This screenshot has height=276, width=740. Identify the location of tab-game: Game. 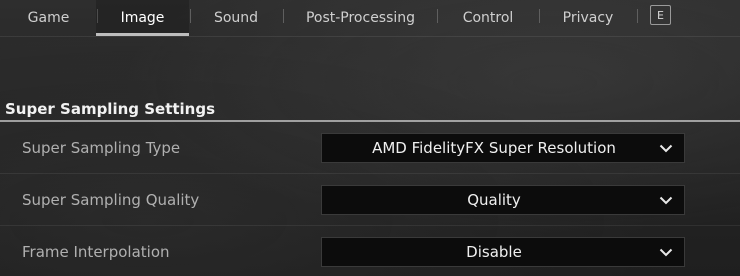
(48, 18).